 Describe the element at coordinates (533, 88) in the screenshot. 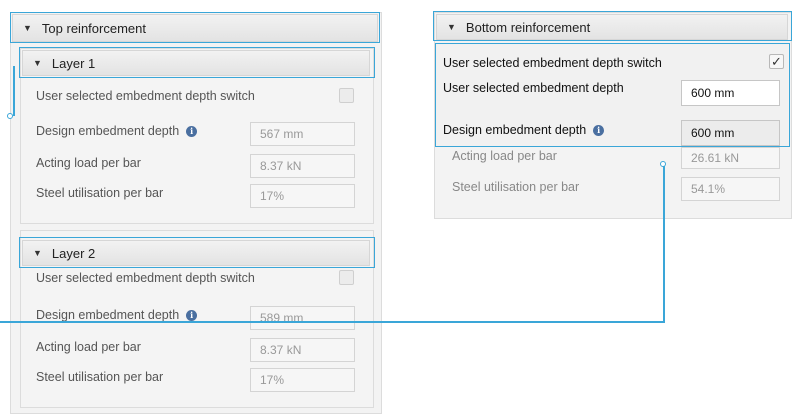

I see `bottom-user-depth-label: User selected embedment depth` at that location.